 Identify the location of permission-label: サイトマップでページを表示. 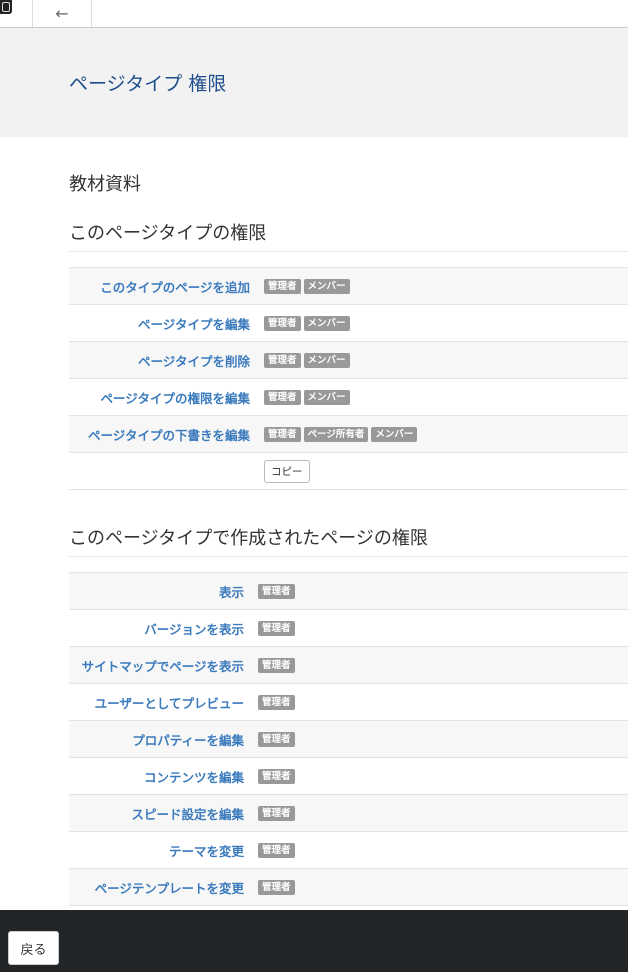
(163, 666).